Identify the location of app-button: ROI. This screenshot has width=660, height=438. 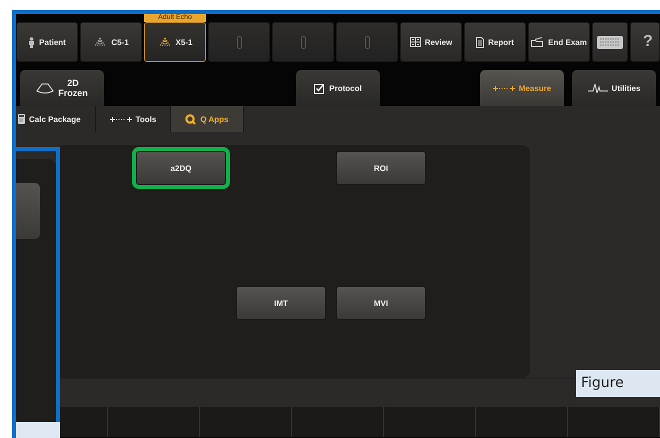
(381, 168).